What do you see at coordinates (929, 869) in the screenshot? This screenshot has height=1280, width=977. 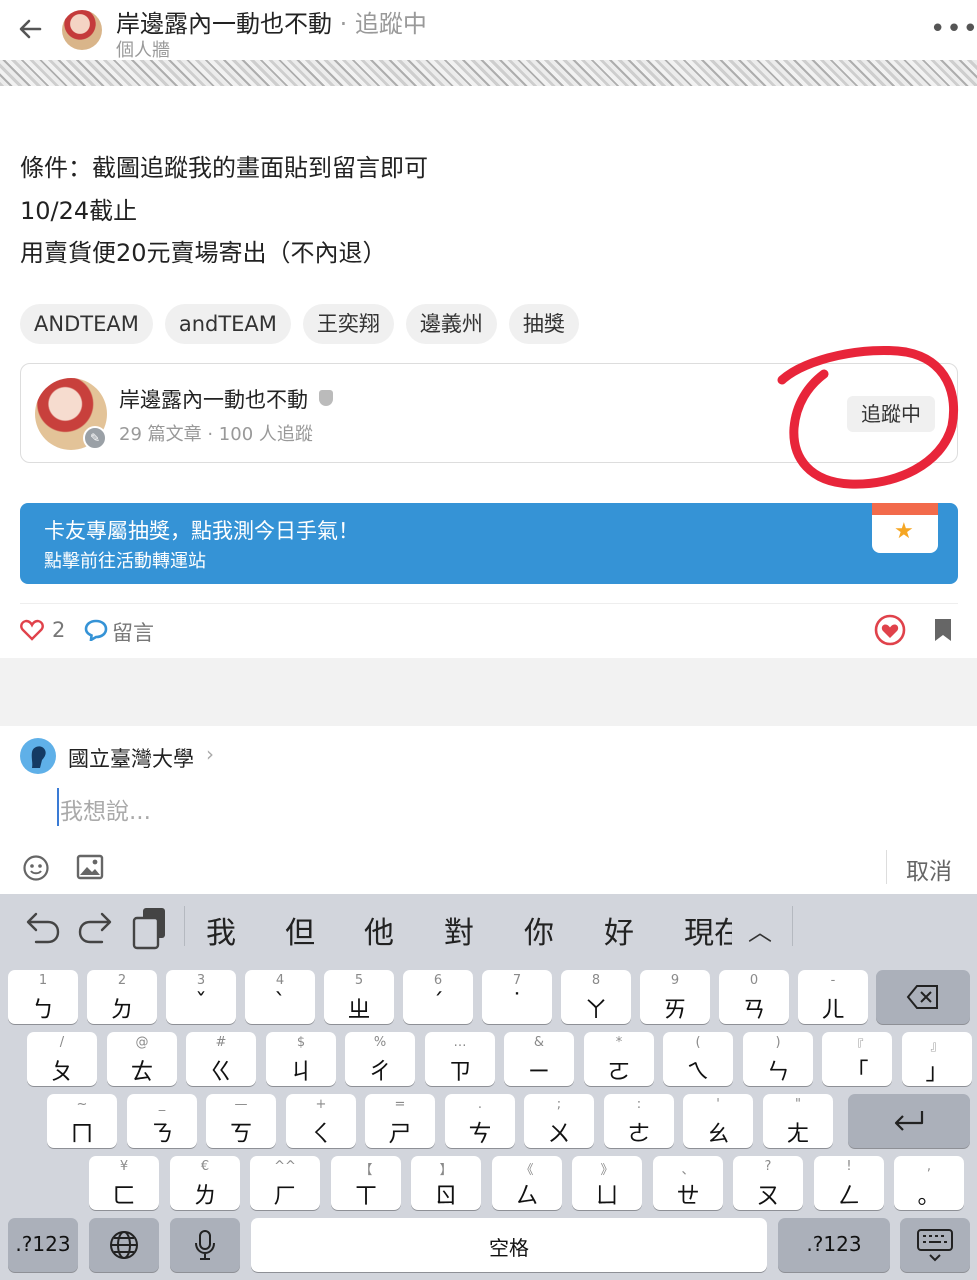 I see `cancel-button: 取消` at bounding box center [929, 869].